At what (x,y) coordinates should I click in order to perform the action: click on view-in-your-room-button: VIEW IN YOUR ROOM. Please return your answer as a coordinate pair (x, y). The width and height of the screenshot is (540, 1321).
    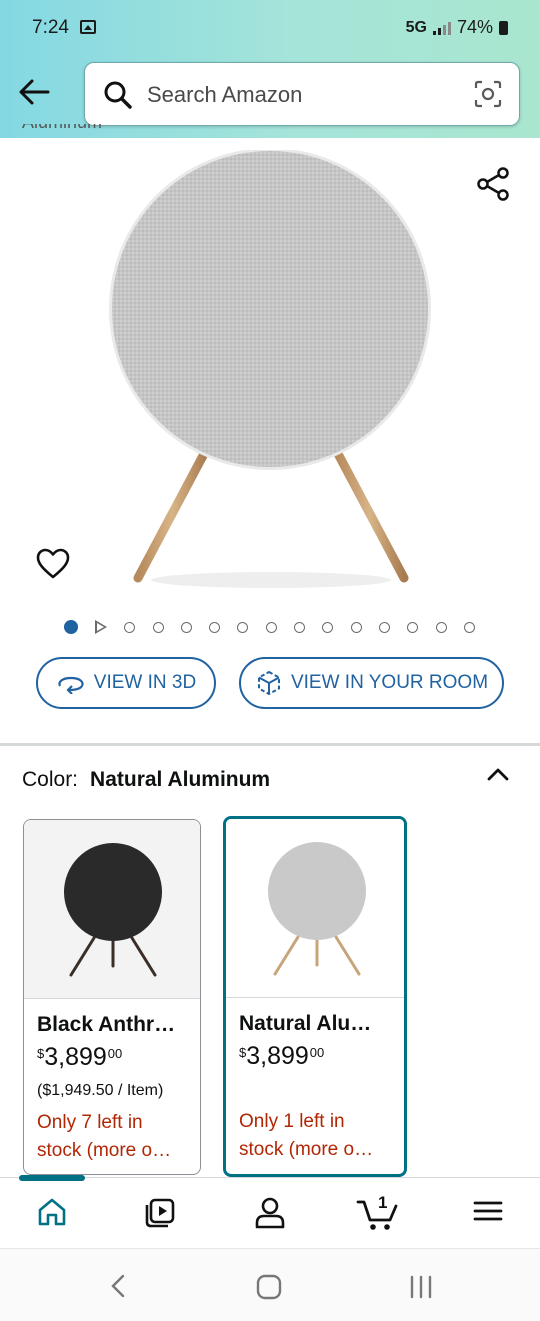
    Looking at the image, I should click on (371, 683).